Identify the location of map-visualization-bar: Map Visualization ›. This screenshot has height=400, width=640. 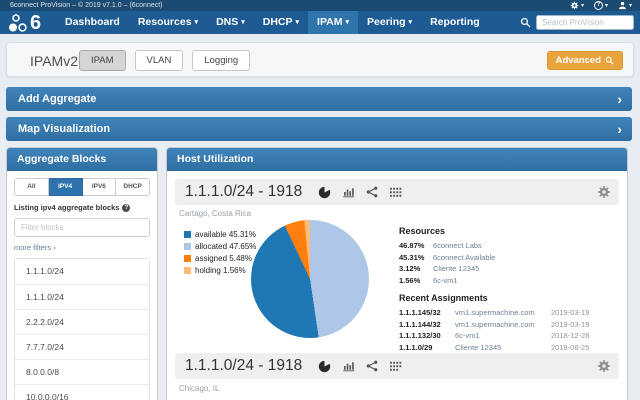
(319, 129).